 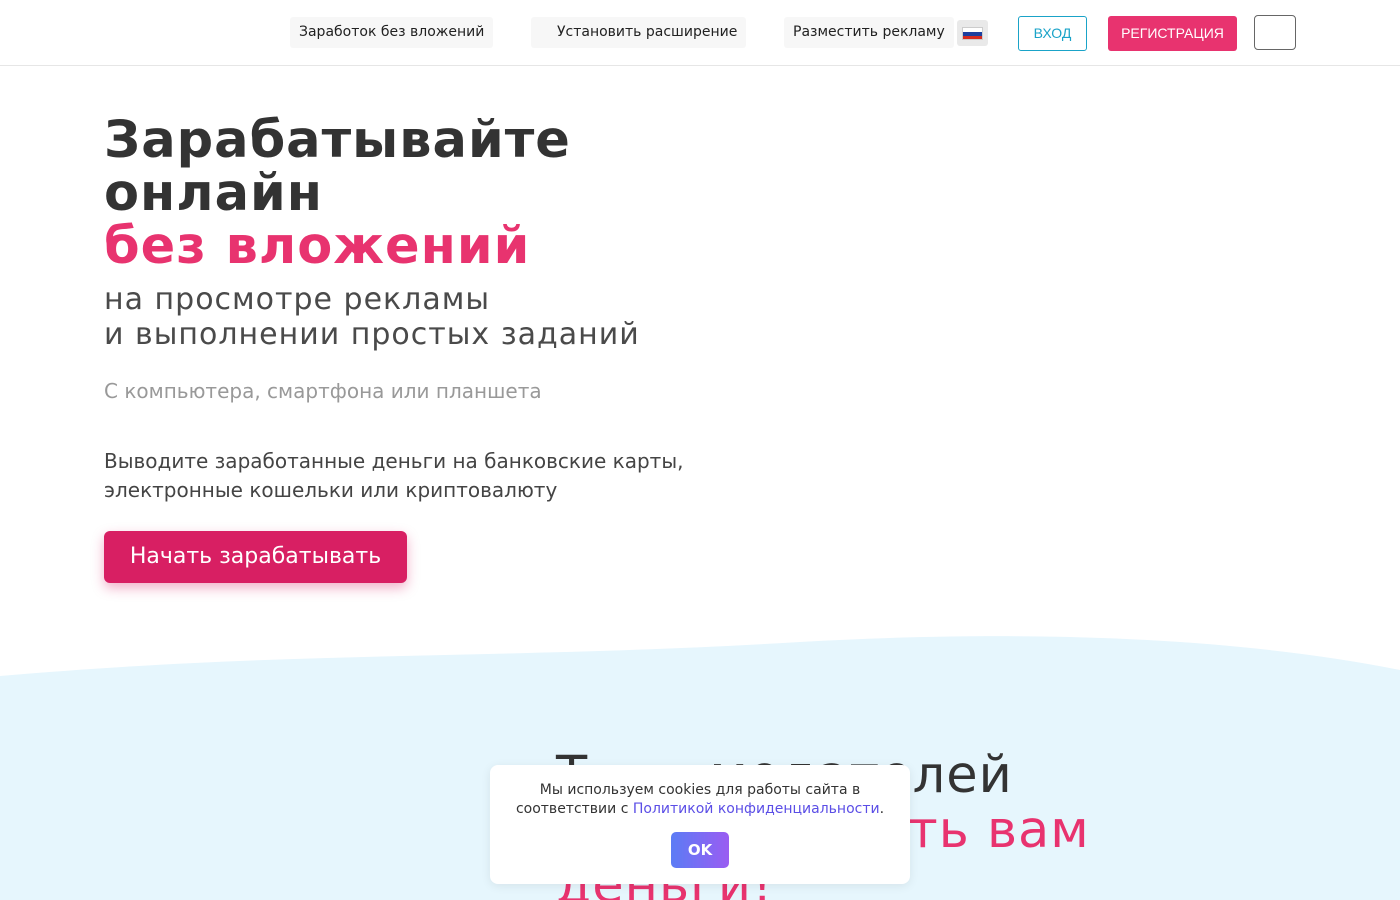 I want to click on nav-place-ad: Разместить рекламу, so click(x=869, y=32).